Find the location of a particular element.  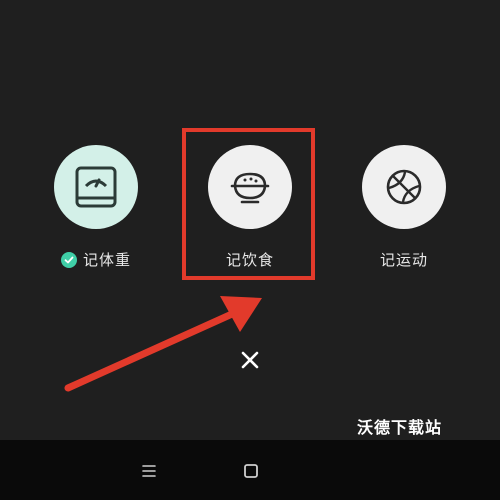

close-button is located at coordinates (250, 360).